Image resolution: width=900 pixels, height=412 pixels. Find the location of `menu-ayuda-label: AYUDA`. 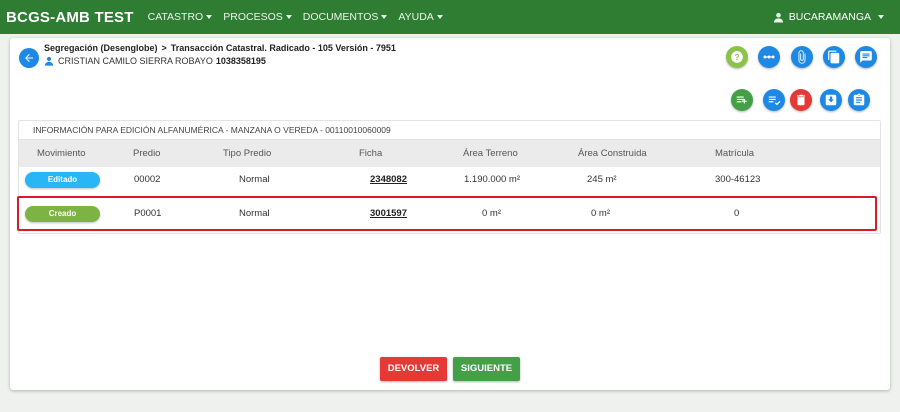

menu-ayuda-label: AYUDA is located at coordinates (416, 17).